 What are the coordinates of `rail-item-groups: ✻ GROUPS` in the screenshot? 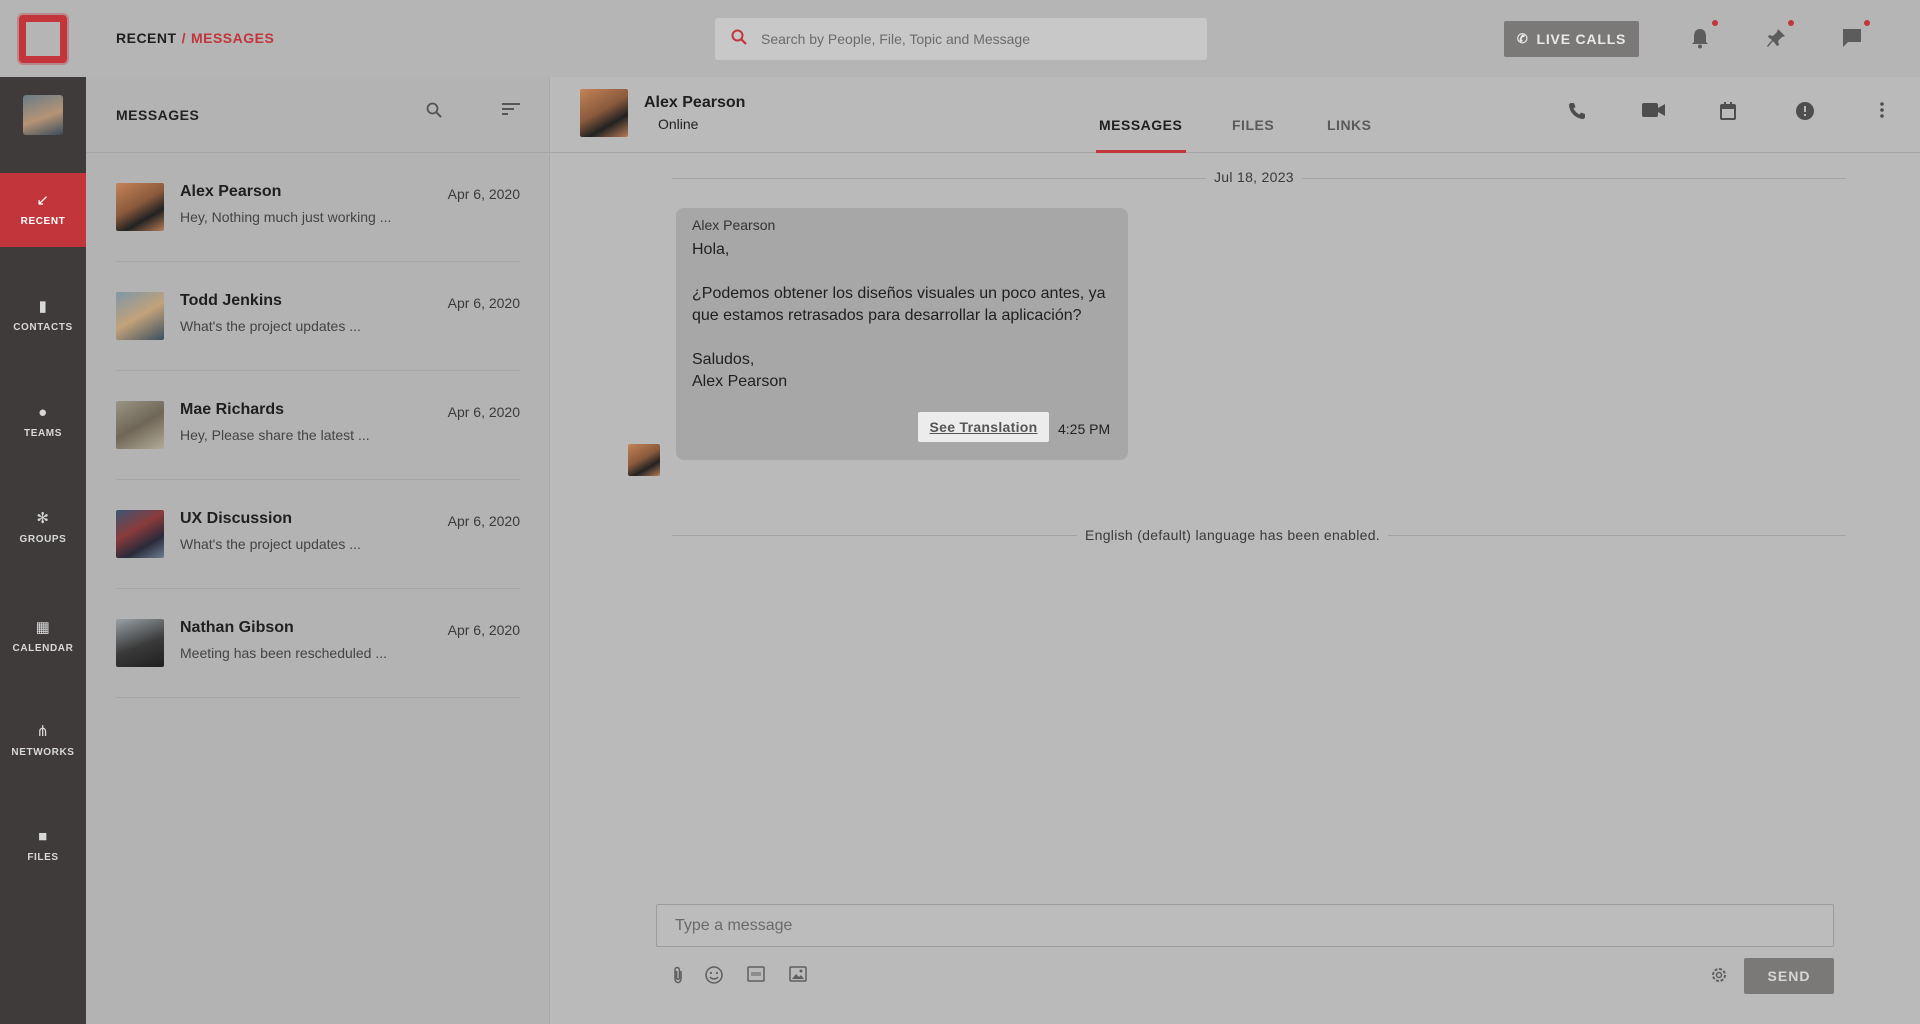 It's located at (43, 528).